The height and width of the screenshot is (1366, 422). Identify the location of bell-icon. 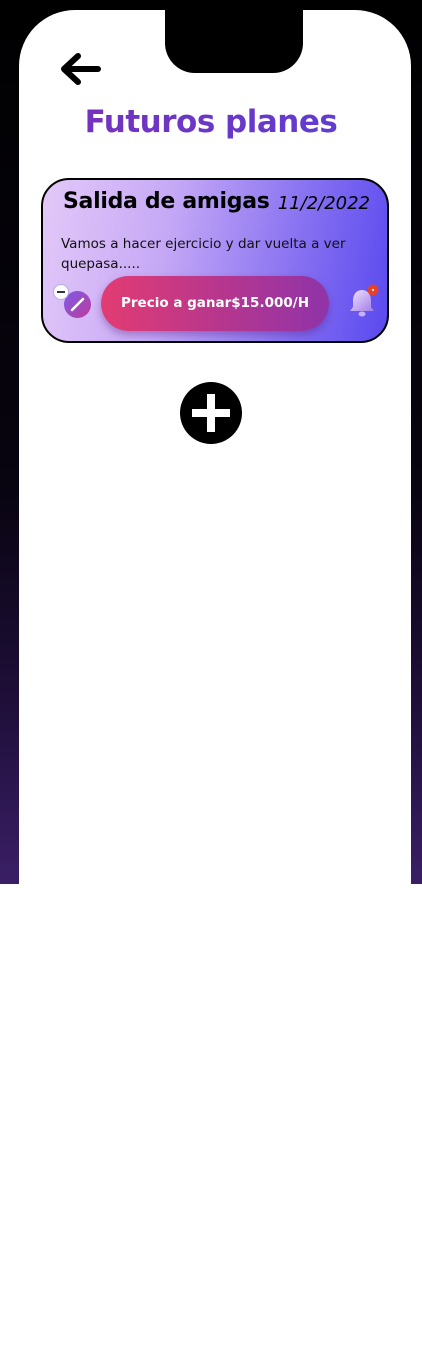
(364, 300).